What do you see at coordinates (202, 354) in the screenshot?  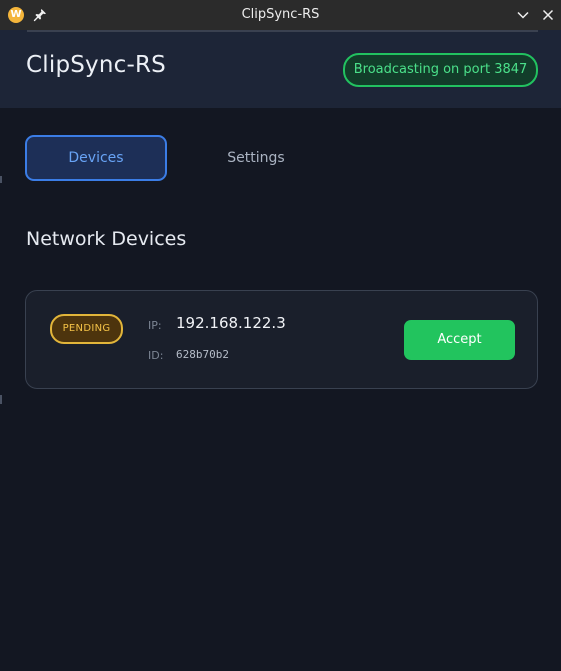 I see `id-value: 628b70b2` at bounding box center [202, 354].